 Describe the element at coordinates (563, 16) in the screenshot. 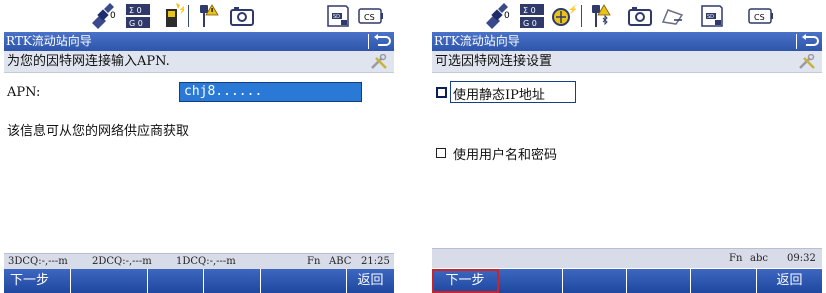

I see `radio-beacon-icon: ⚡` at that location.